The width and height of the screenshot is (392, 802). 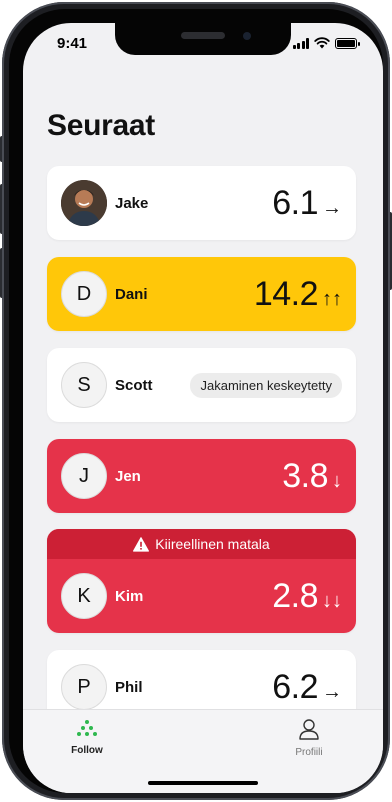 What do you see at coordinates (141, 544) in the screenshot?
I see `warning-triangle-icon` at bounding box center [141, 544].